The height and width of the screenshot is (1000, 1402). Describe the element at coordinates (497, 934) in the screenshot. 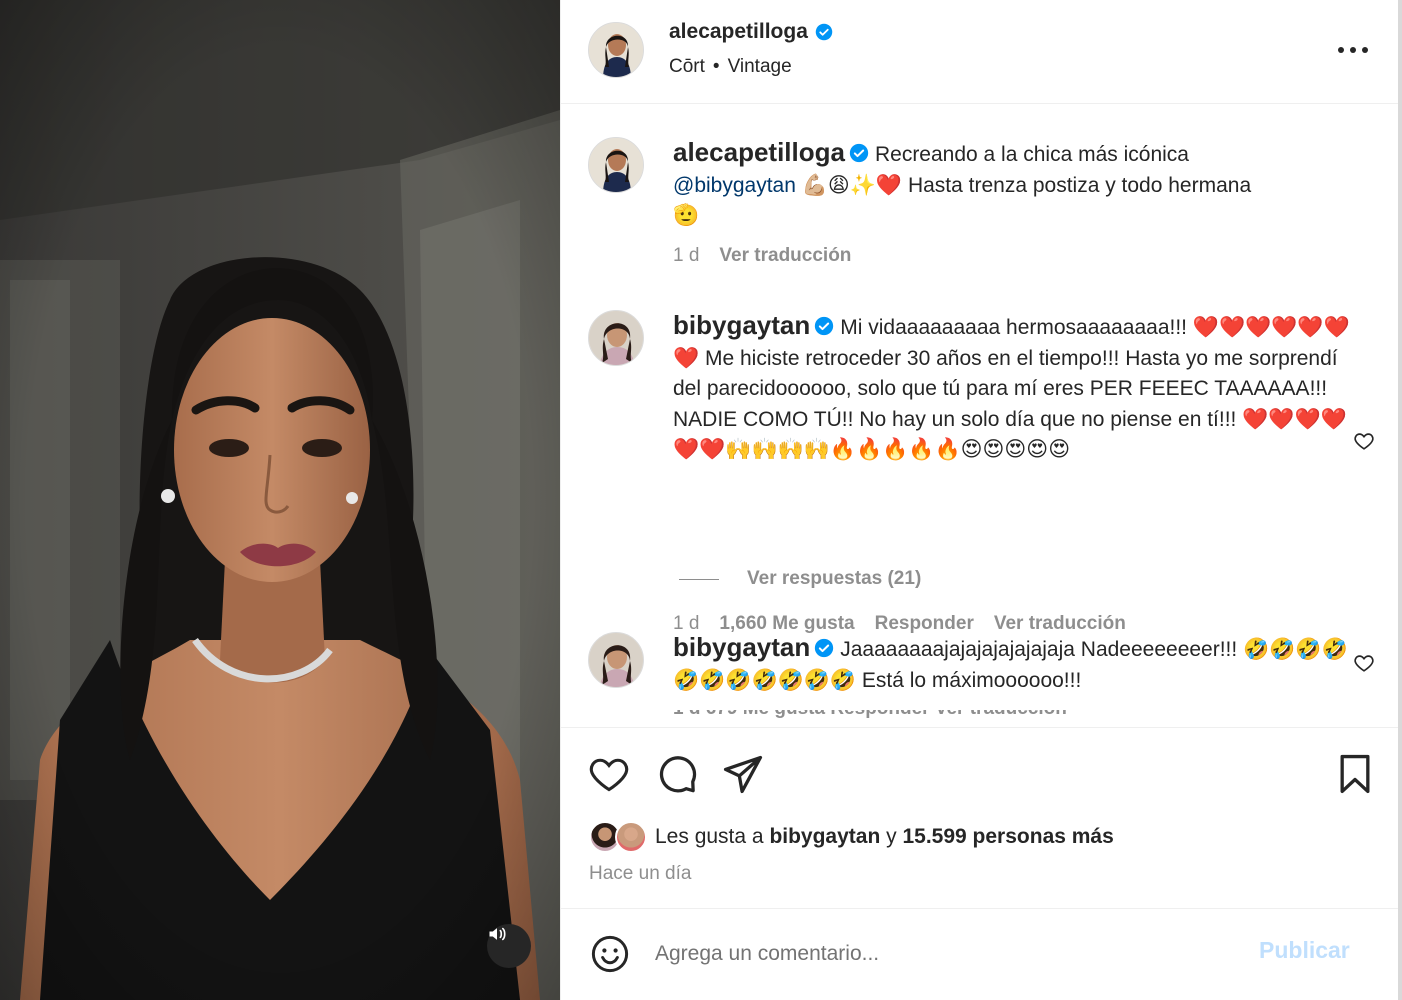

I see `speaker-icon` at that location.